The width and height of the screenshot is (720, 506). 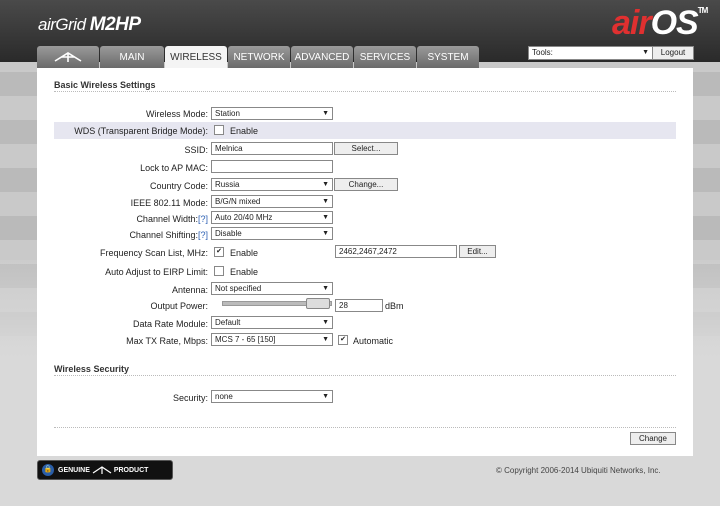 I want to click on wireless-mode-label: Wireless Mode:, so click(x=176, y=114).